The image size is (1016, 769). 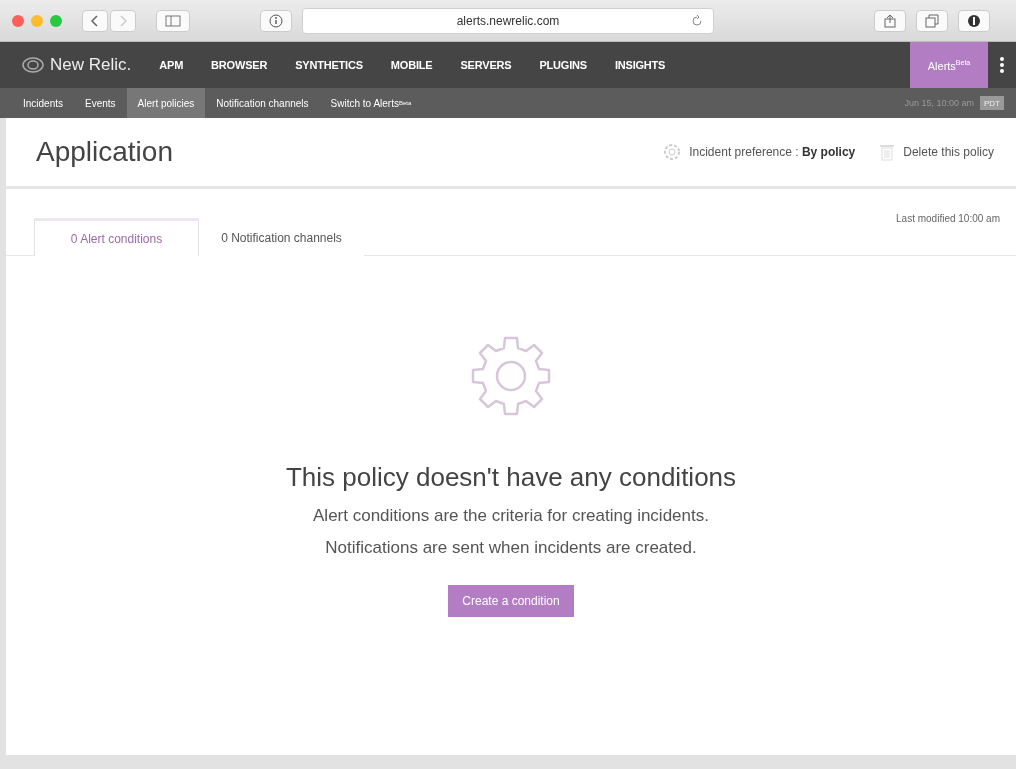 What do you see at coordinates (697, 20) in the screenshot?
I see `reload-icon` at bounding box center [697, 20].